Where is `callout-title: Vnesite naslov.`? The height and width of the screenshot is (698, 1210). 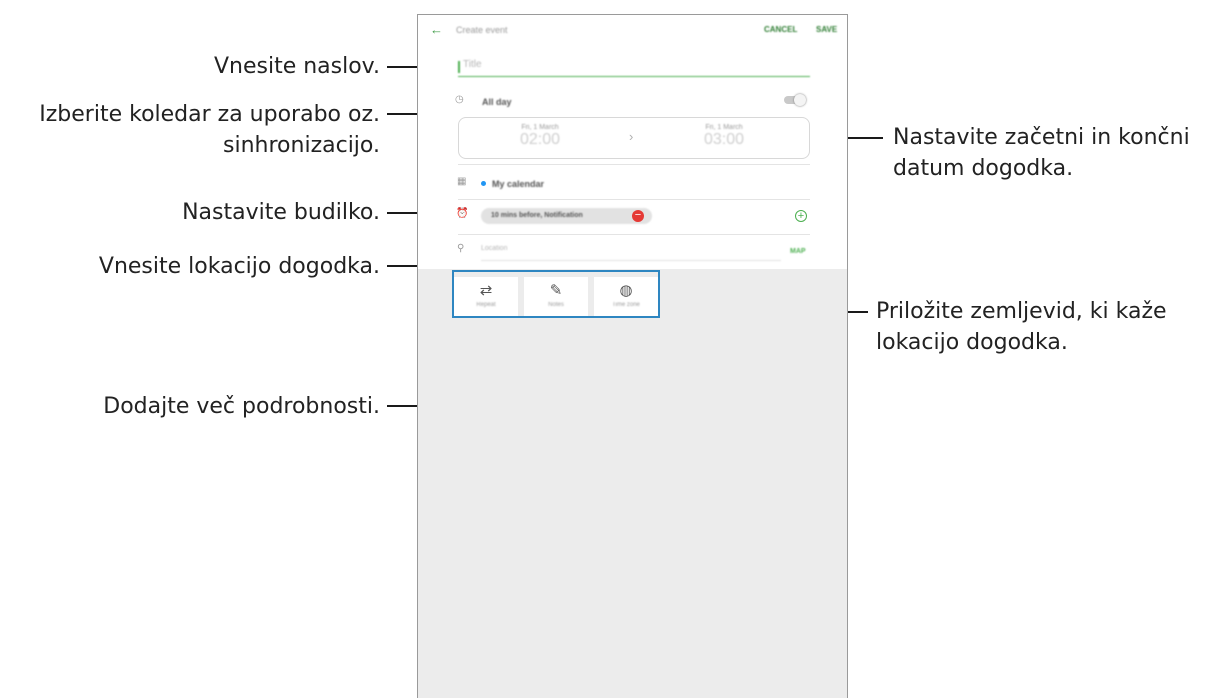 callout-title: Vnesite naslov. is located at coordinates (296, 66).